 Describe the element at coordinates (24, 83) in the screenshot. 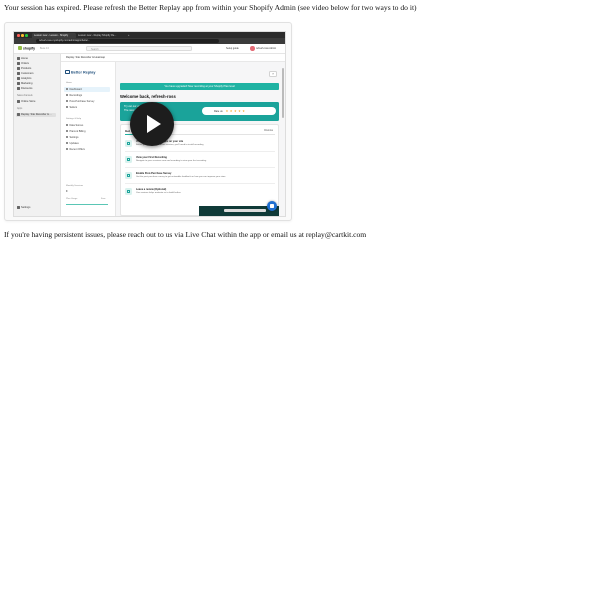

I see `sidebar-item-marketing: Marketing` at that location.